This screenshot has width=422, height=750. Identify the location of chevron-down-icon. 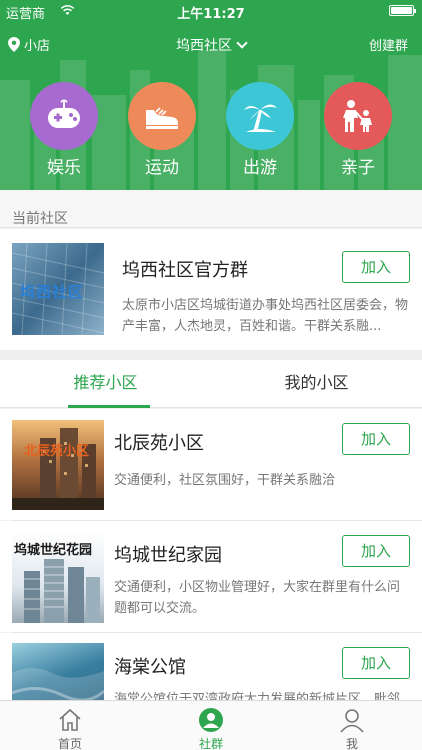
(242, 43).